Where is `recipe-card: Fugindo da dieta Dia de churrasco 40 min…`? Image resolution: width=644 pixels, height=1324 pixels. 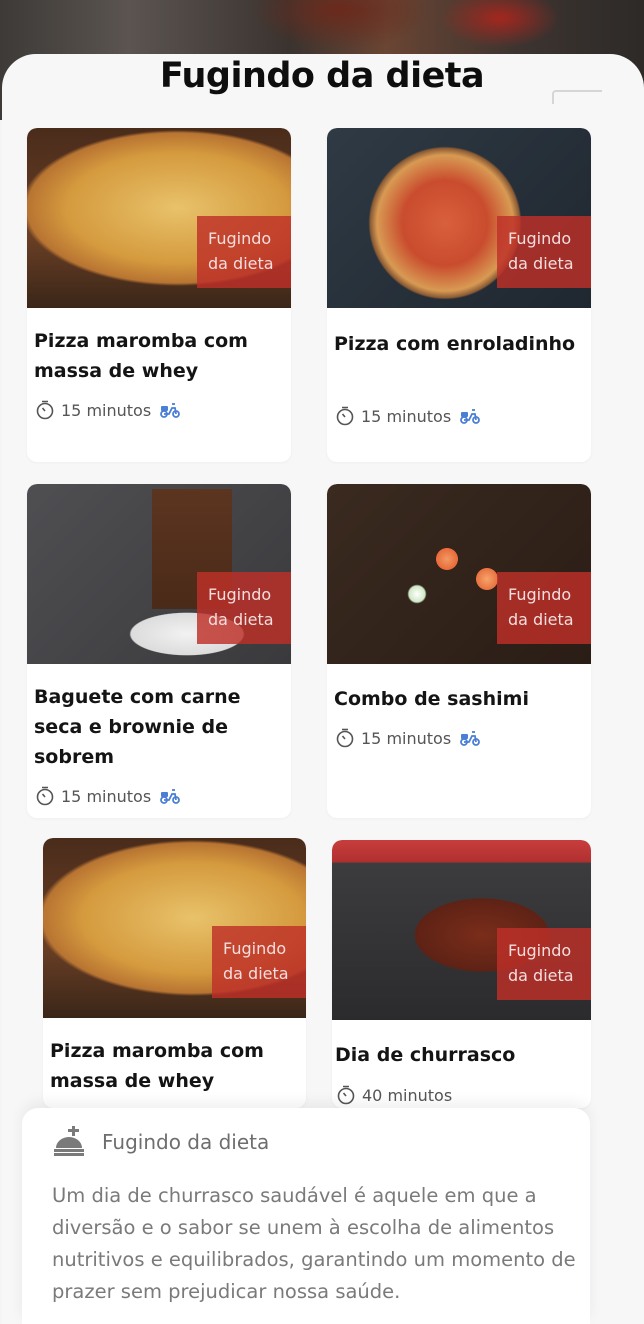
recipe-card: Fugindo da dieta Dia de churrasco 40 min… is located at coordinates (461, 974).